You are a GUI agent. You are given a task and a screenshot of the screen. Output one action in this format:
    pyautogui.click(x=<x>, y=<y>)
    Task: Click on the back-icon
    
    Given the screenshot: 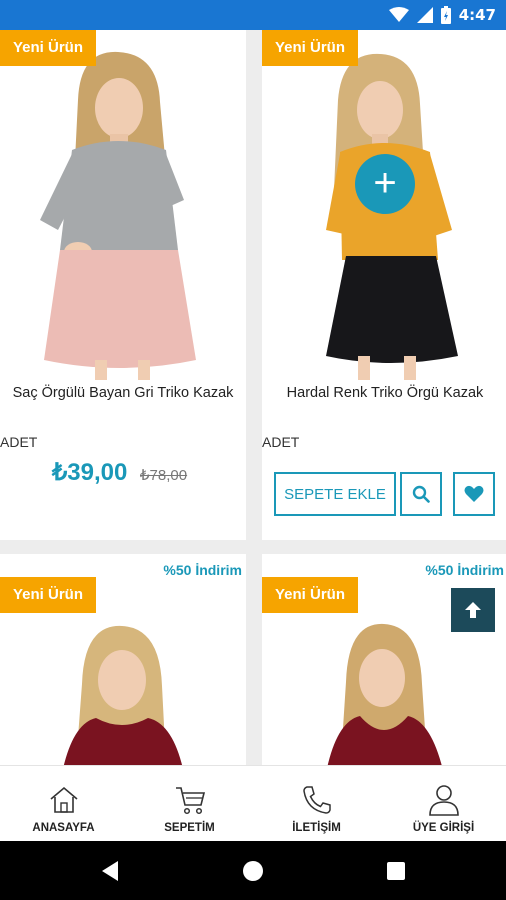 What is the action you would take?
    pyautogui.click(x=110, y=870)
    